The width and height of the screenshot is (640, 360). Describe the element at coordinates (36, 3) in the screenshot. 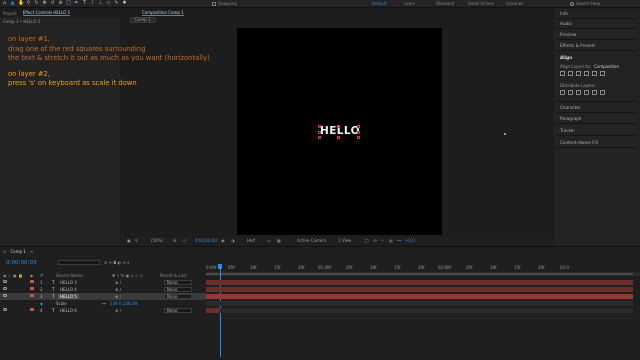

I see `orbit-tool-icon: ↻` at that location.